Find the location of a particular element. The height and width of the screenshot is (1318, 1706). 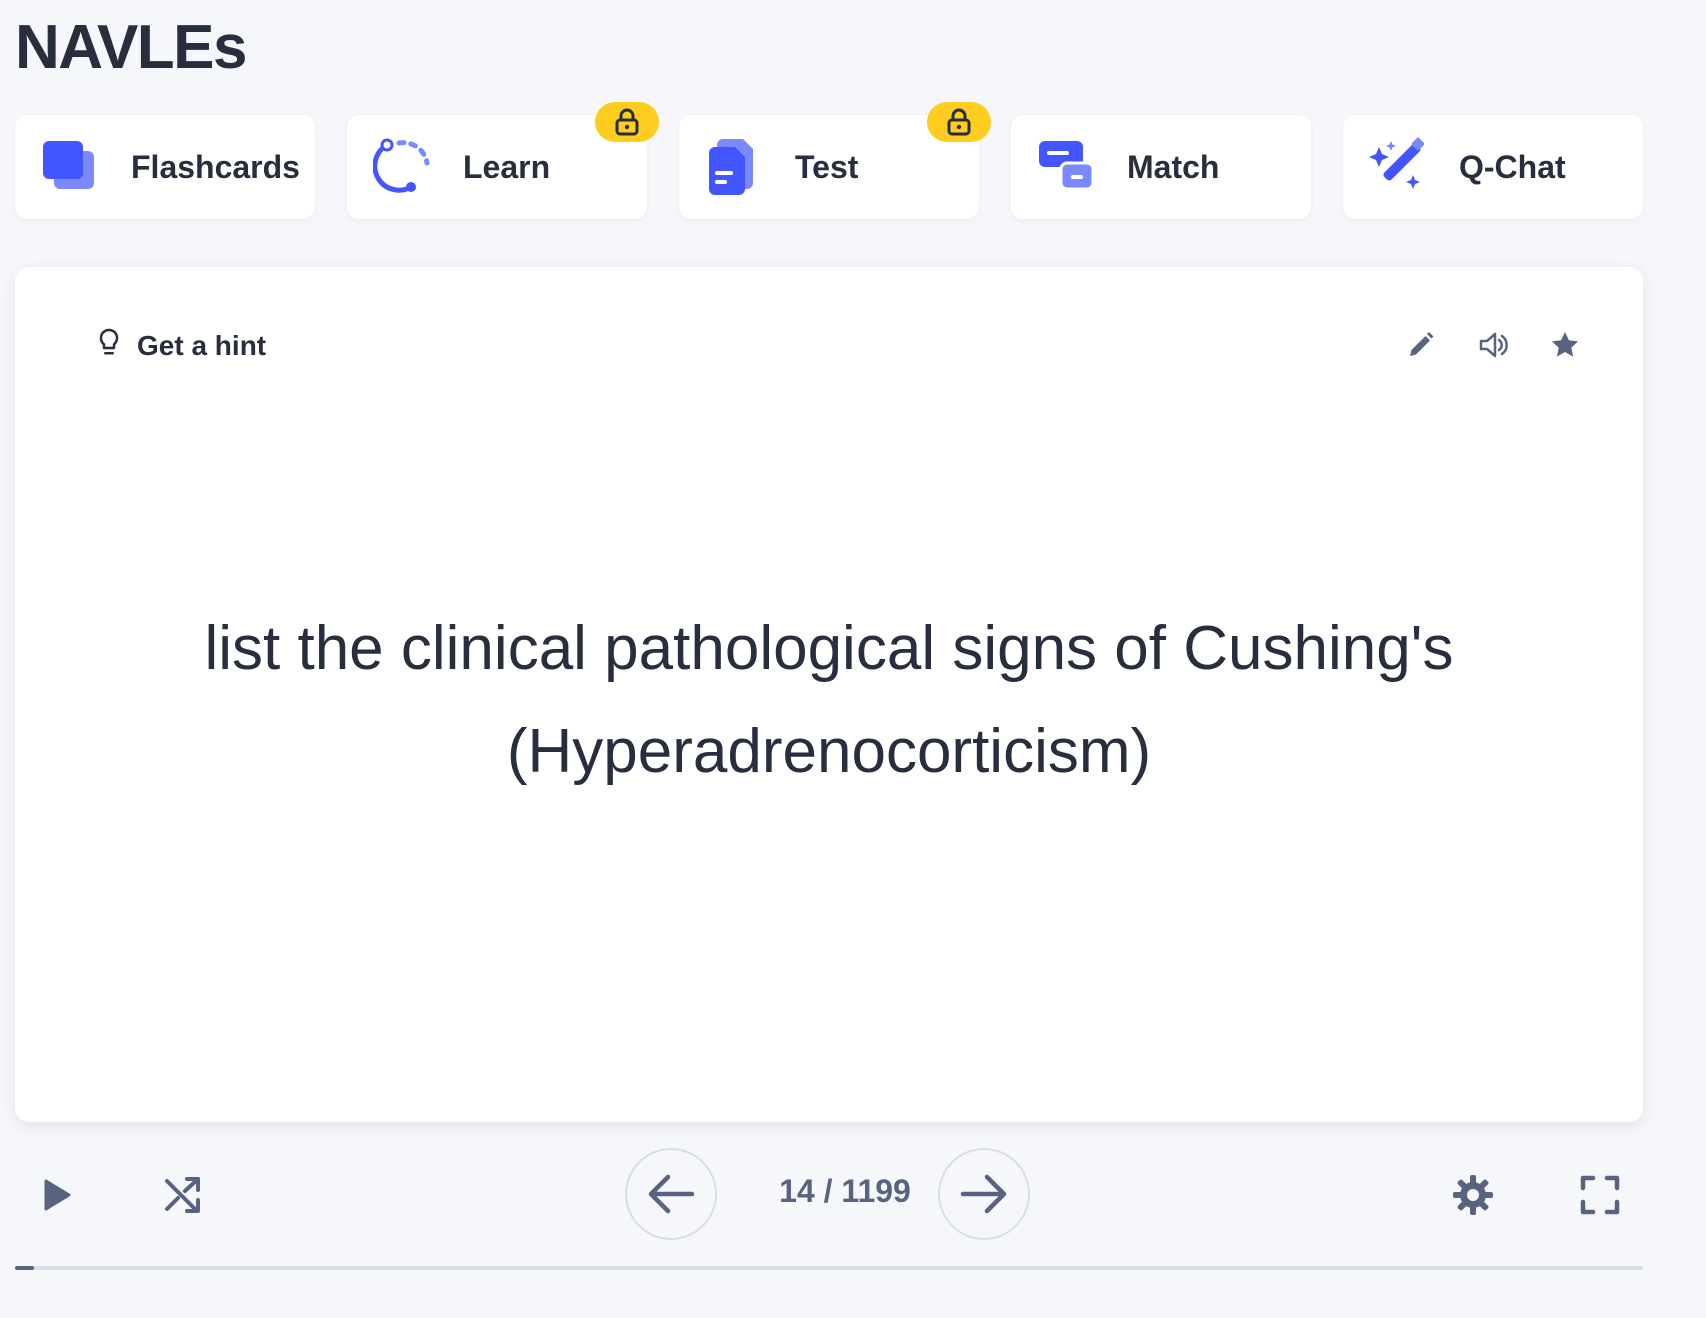

arrow-left-icon is located at coordinates (671, 1194).